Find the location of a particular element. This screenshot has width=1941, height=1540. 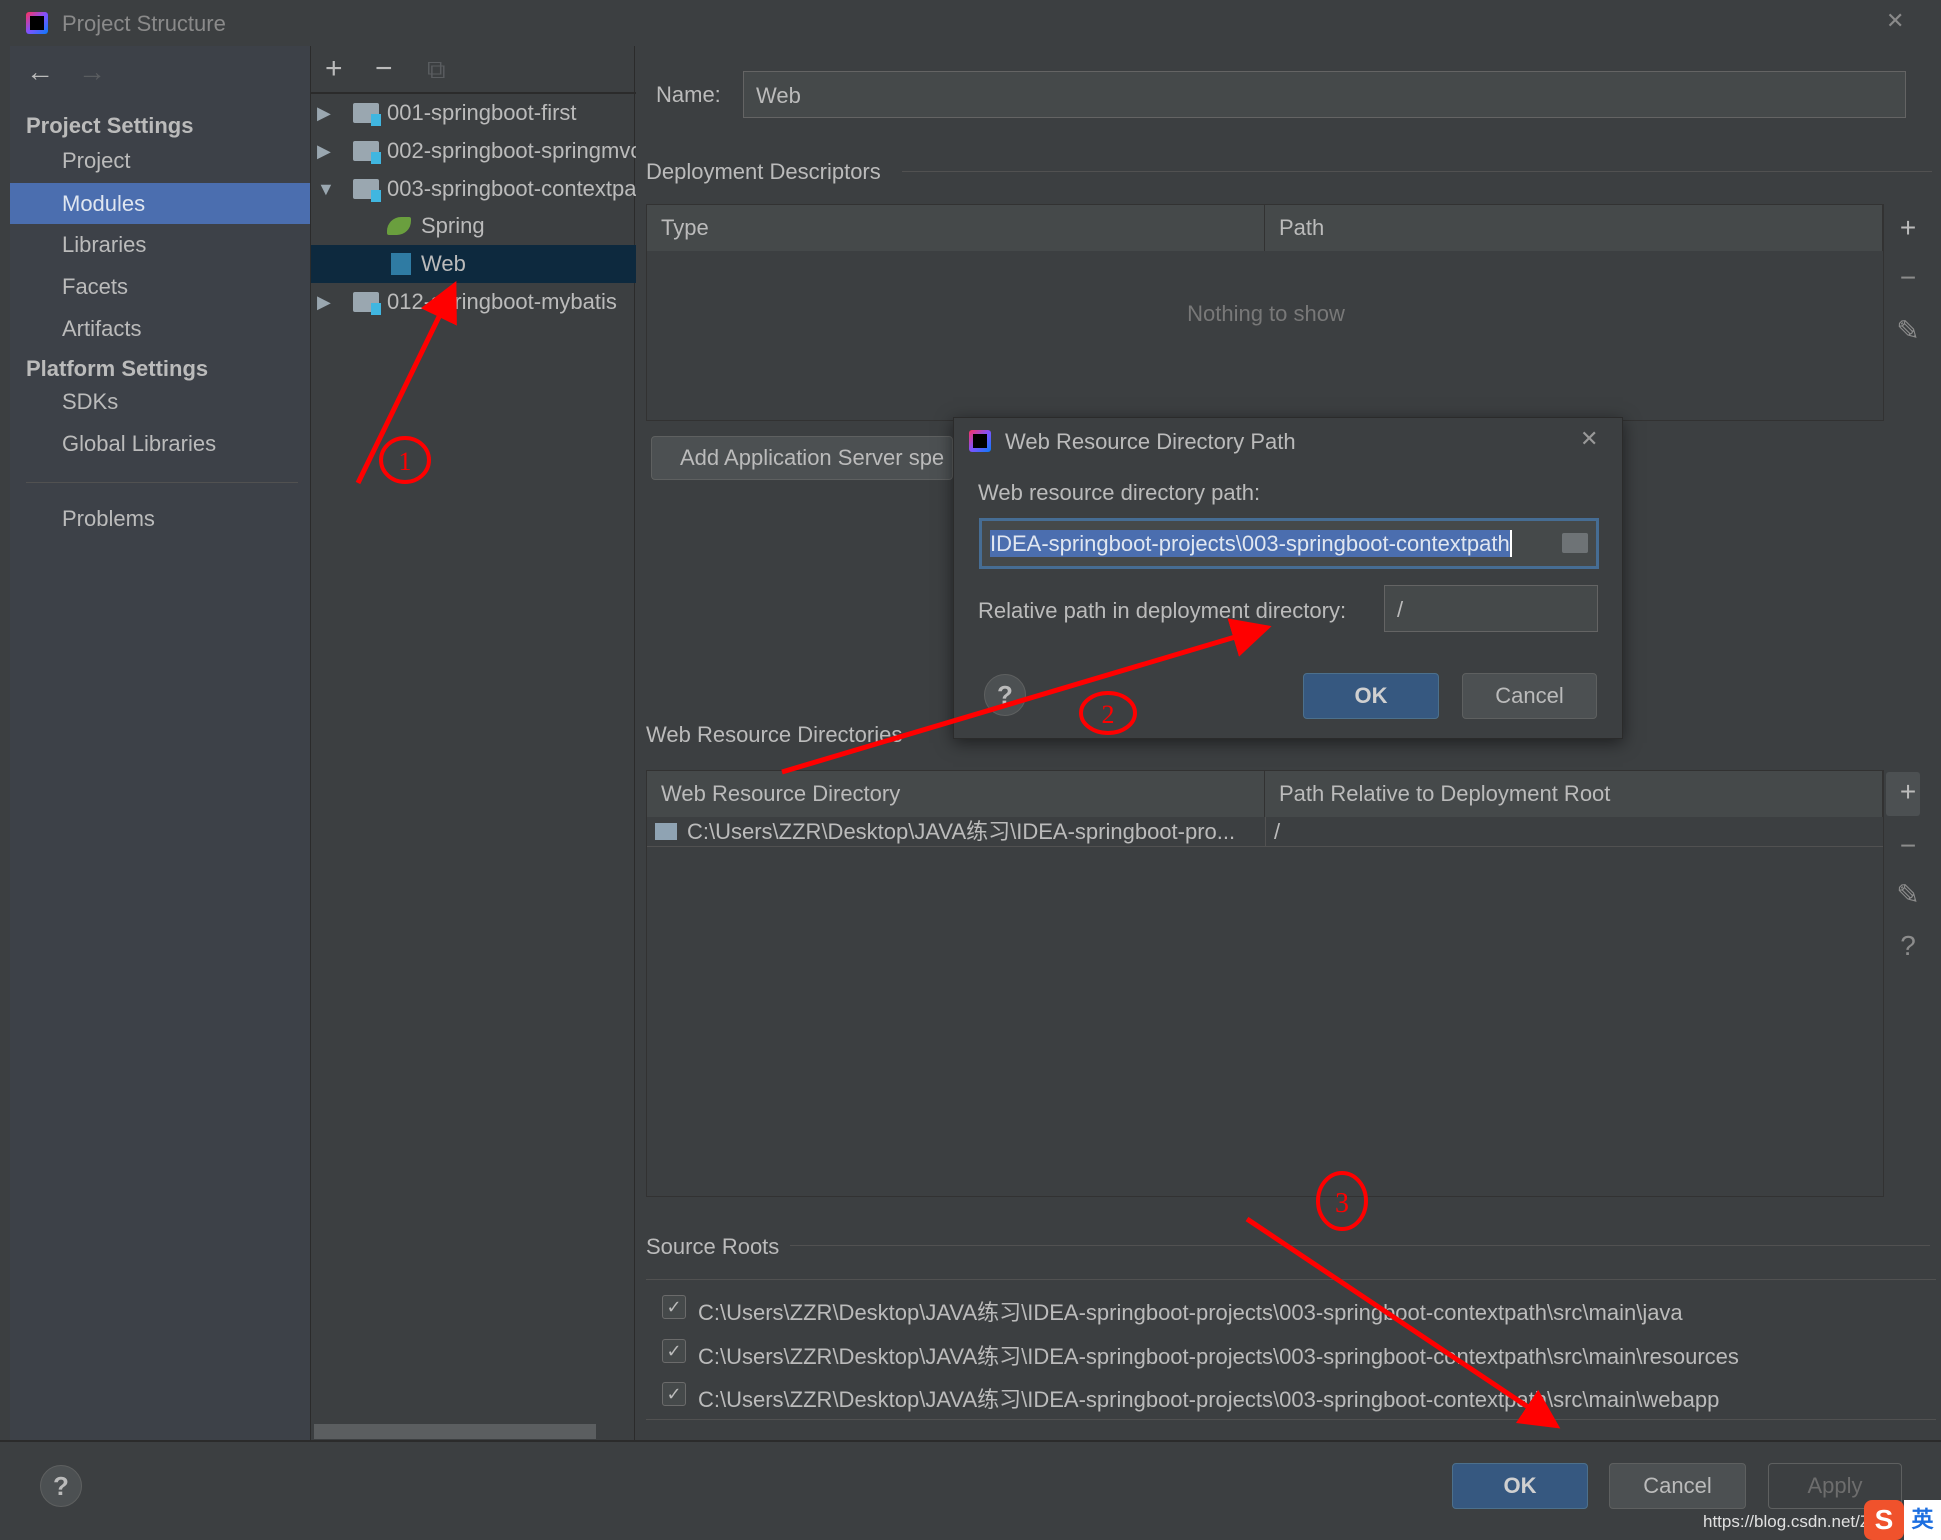

annotation-number-3: 3 is located at coordinates (1342, 1203).